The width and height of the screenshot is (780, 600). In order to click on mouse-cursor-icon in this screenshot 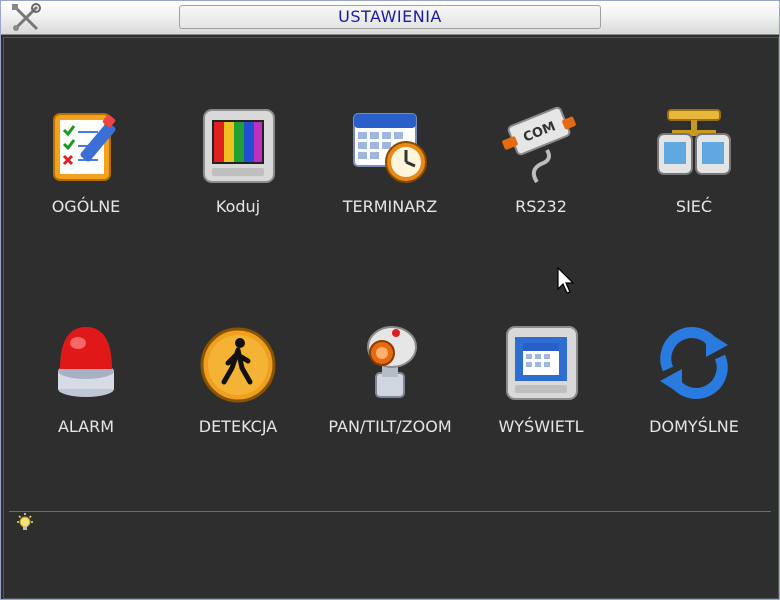, I will do `click(566, 280)`.